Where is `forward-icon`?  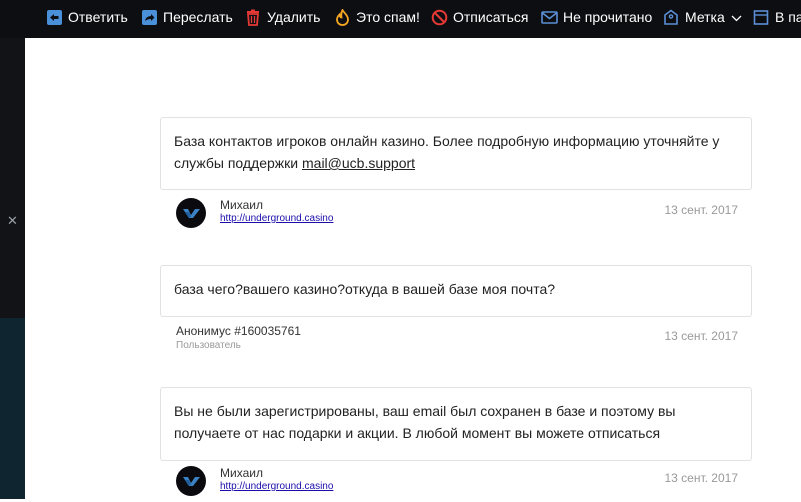
forward-icon is located at coordinates (149, 17).